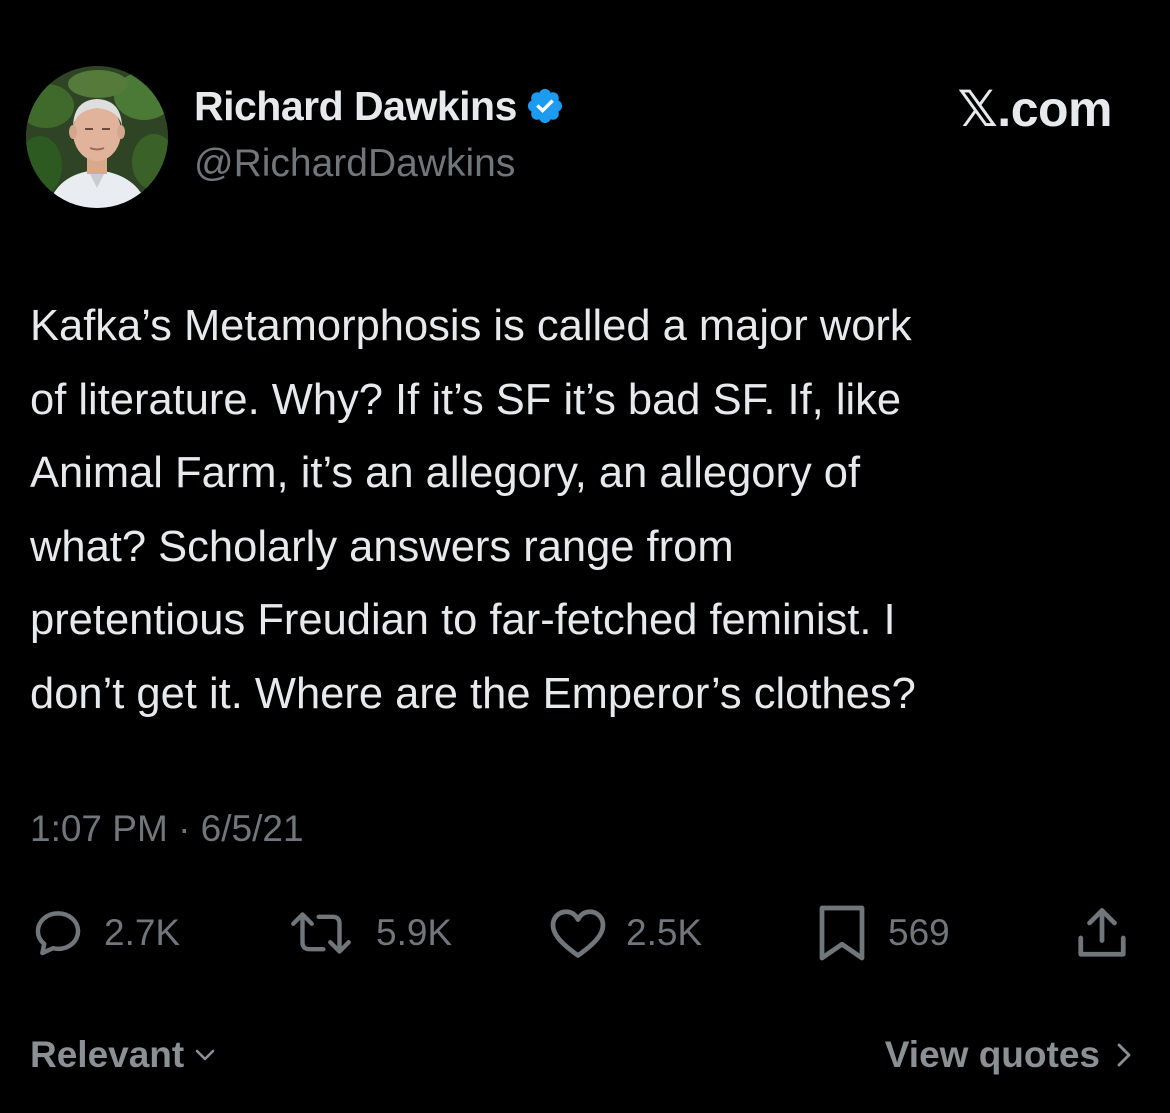 The image size is (1170, 1113). What do you see at coordinates (578, 933) in the screenshot?
I see `heart-icon` at bounding box center [578, 933].